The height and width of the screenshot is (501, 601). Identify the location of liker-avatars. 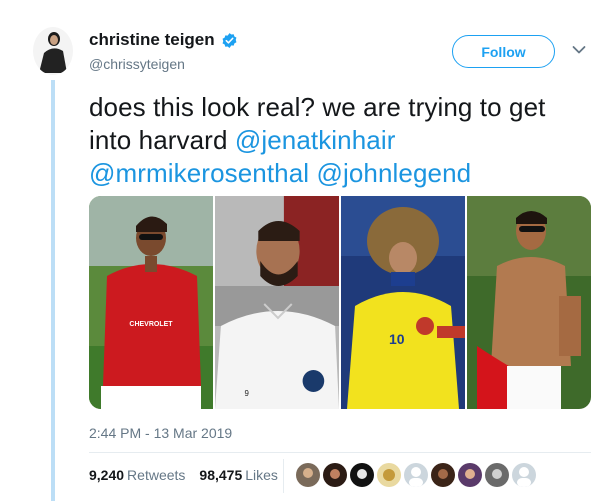
(416, 475).